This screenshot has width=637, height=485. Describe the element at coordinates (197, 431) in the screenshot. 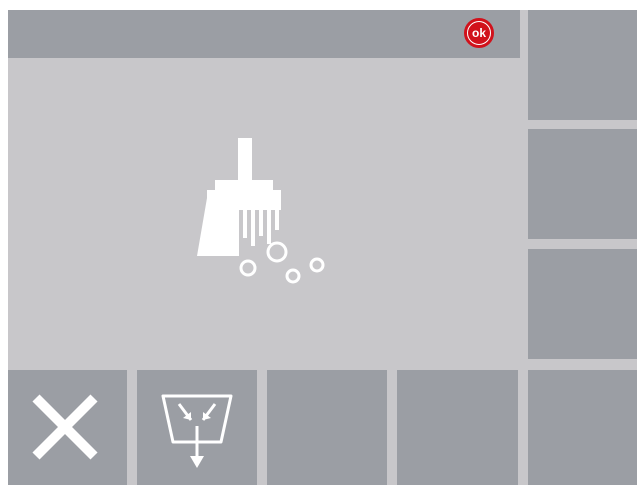

I see `drain-icon` at that location.